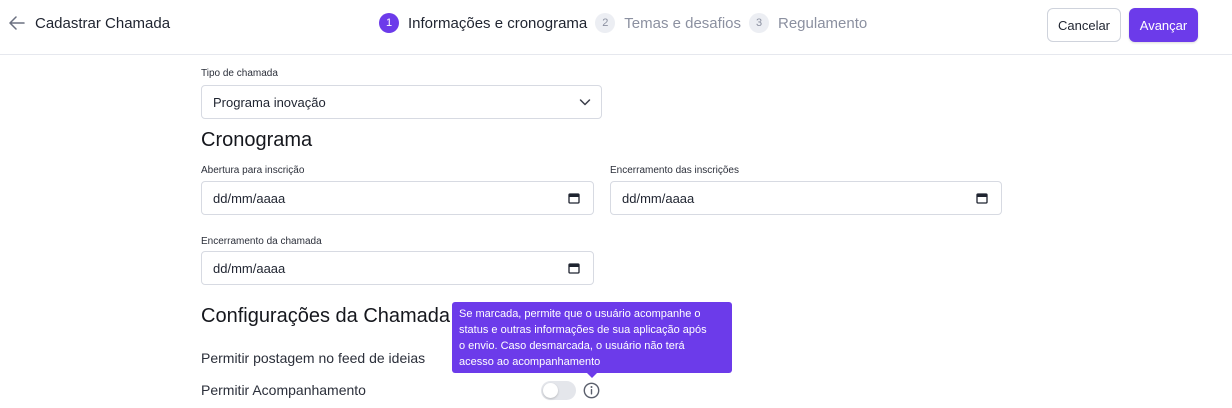 The image size is (1232, 408). What do you see at coordinates (1163, 25) in the screenshot?
I see `next-button: Avançar` at bounding box center [1163, 25].